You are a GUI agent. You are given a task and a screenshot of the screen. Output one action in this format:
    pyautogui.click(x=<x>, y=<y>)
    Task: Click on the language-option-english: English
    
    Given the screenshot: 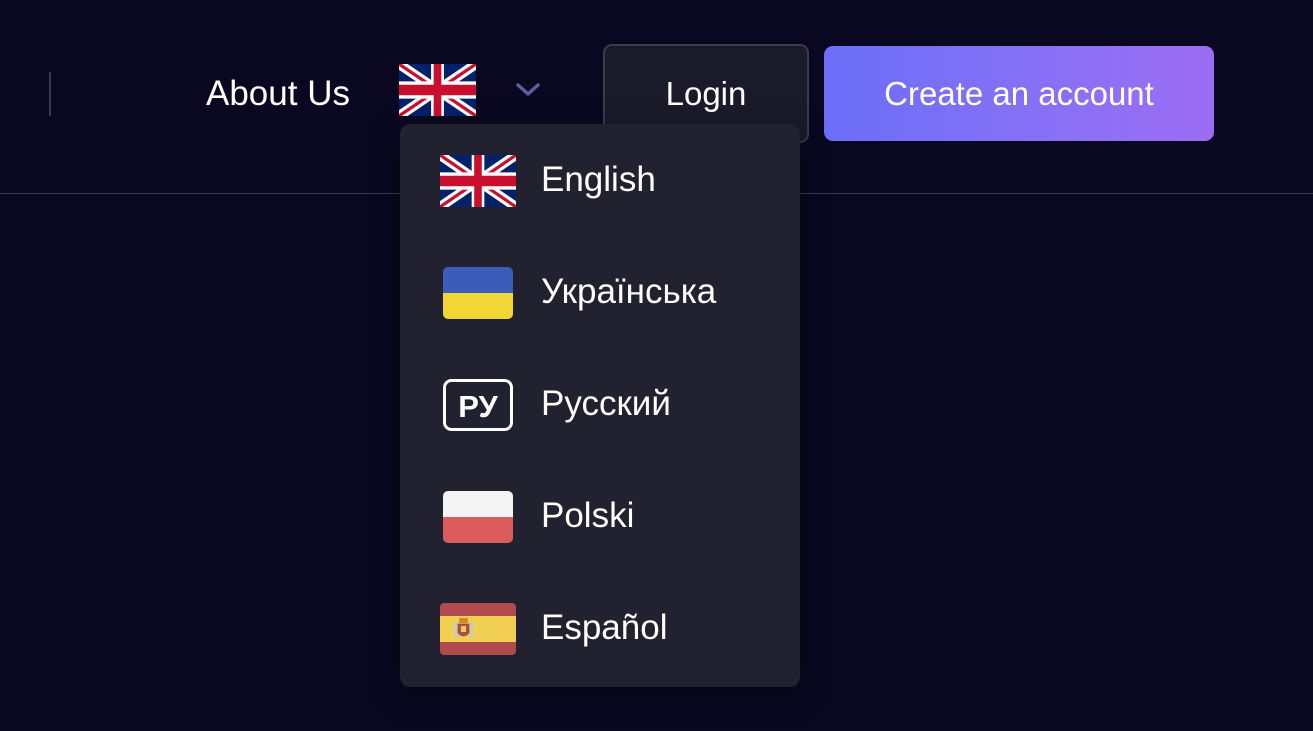 What is the action you would take?
    pyautogui.click(x=600, y=180)
    